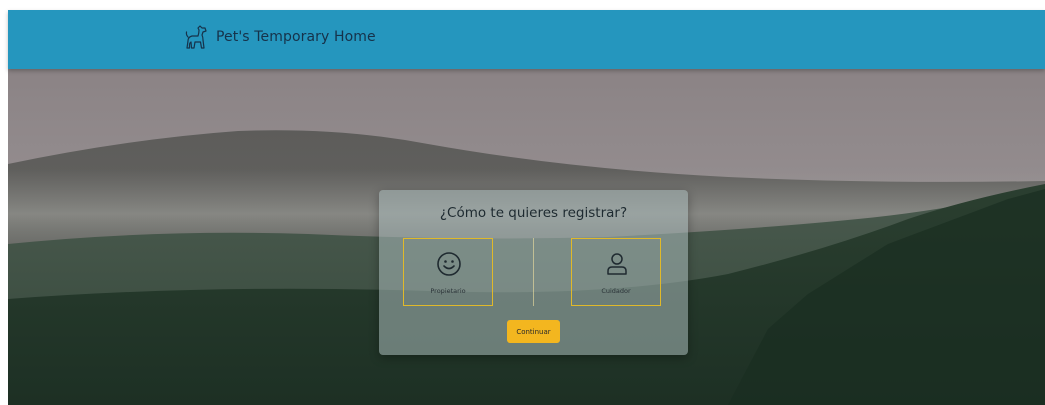 The image size is (1045, 405). I want to click on dialog-title: ¿Cómo te quieres registrar?, so click(533, 213).